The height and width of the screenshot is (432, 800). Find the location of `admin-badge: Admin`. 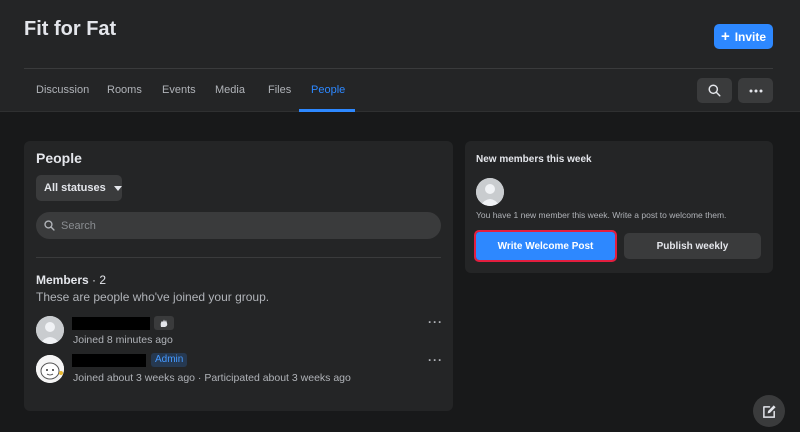

admin-badge: Admin is located at coordinates (169, 360).